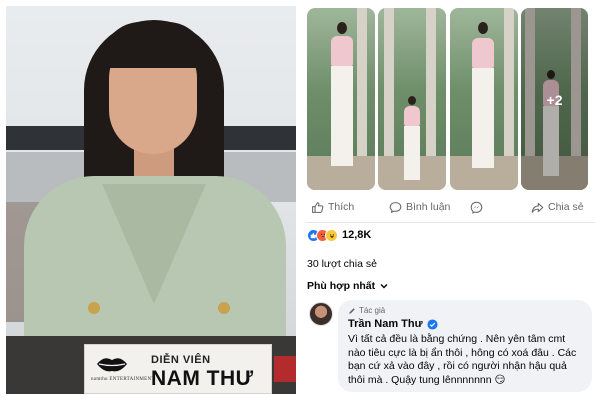 Image resolution: width=600 pixels, height=400 pixels. I want to click on lips-logo-icon, so click(112, 365).